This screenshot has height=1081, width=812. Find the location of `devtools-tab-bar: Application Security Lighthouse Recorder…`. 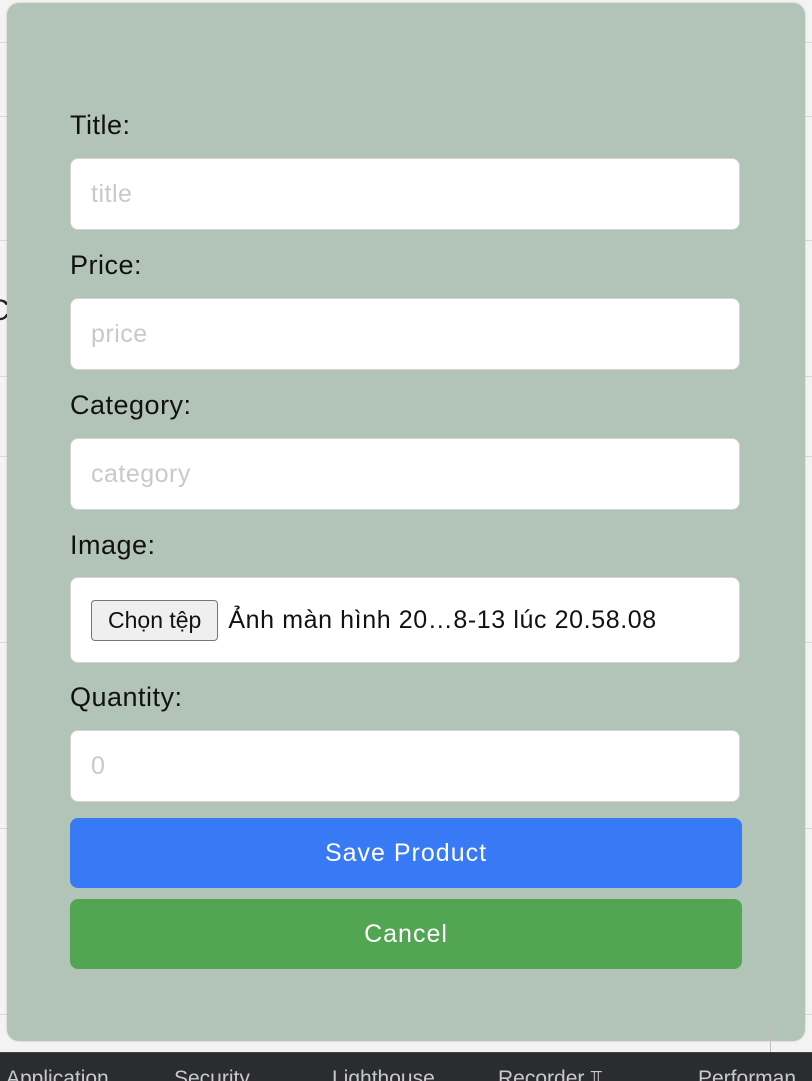

devtools-tab-bar: Application Security Lighthouse Recorder… is located at coordinates (406, 1066).